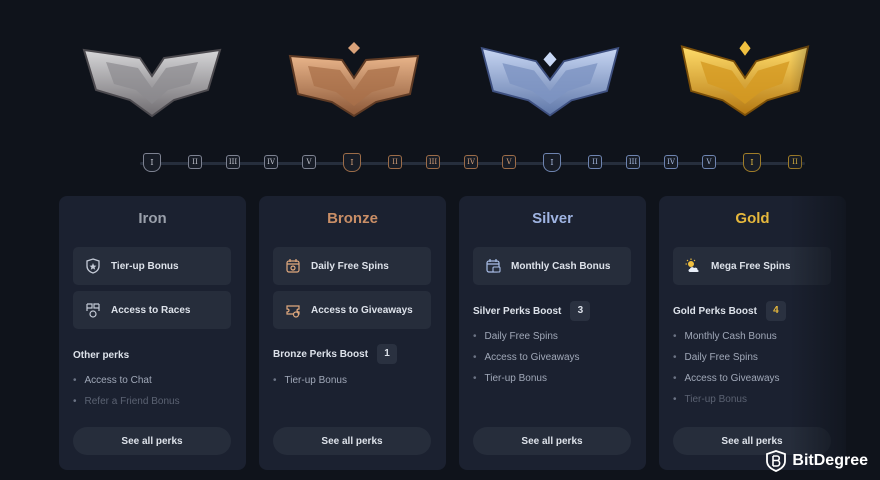 The image size is (880, 480). I want to click on silver-badge-icon, so click(550, 78).